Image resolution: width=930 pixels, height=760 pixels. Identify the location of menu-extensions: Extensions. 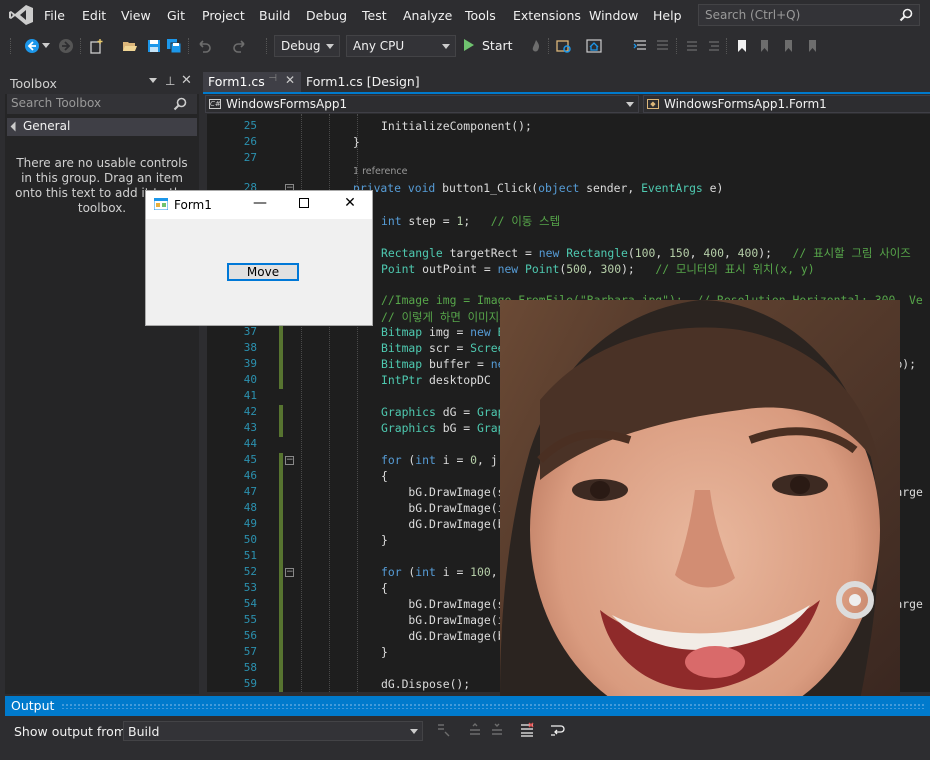
(547, 15).